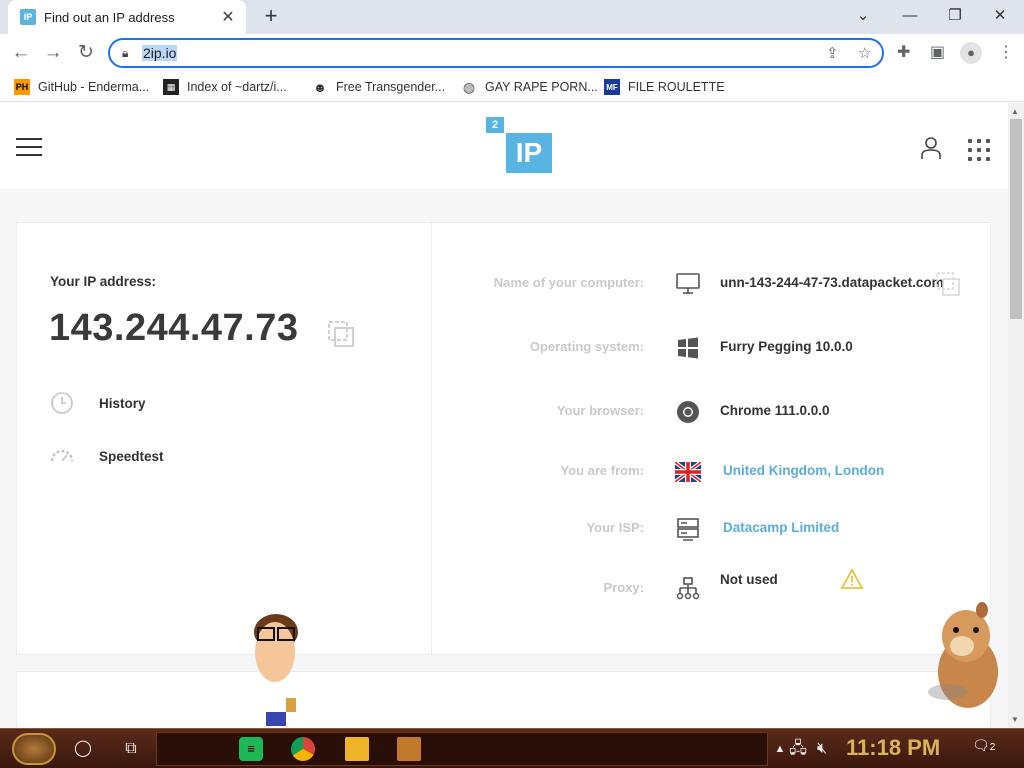 The width and height of the screenshot is (1024, 768). Describe the element at coordinates (131, 749) in the screenshot. I see `task-view-icon: ⧉` at that location.